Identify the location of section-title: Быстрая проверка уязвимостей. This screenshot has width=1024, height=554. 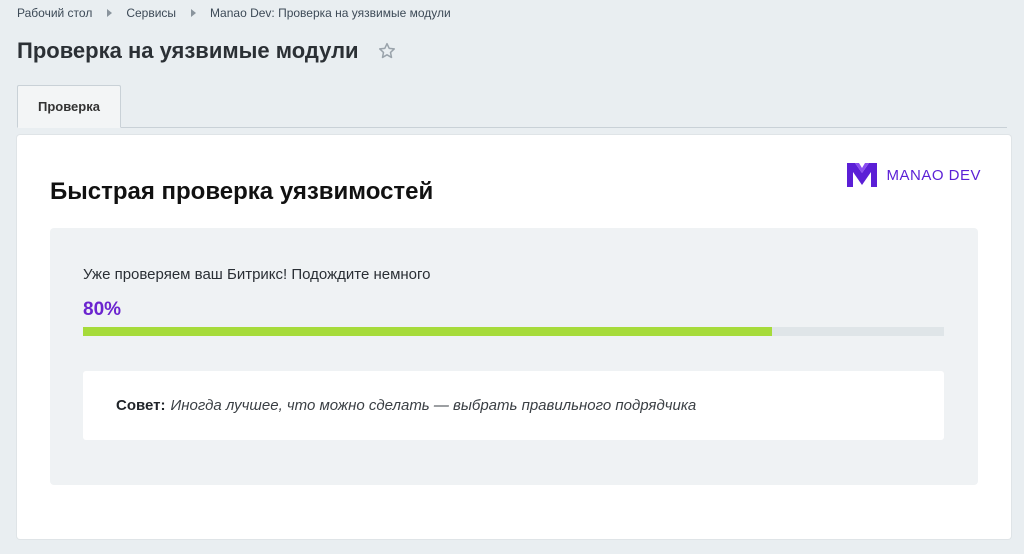
(242, 191).